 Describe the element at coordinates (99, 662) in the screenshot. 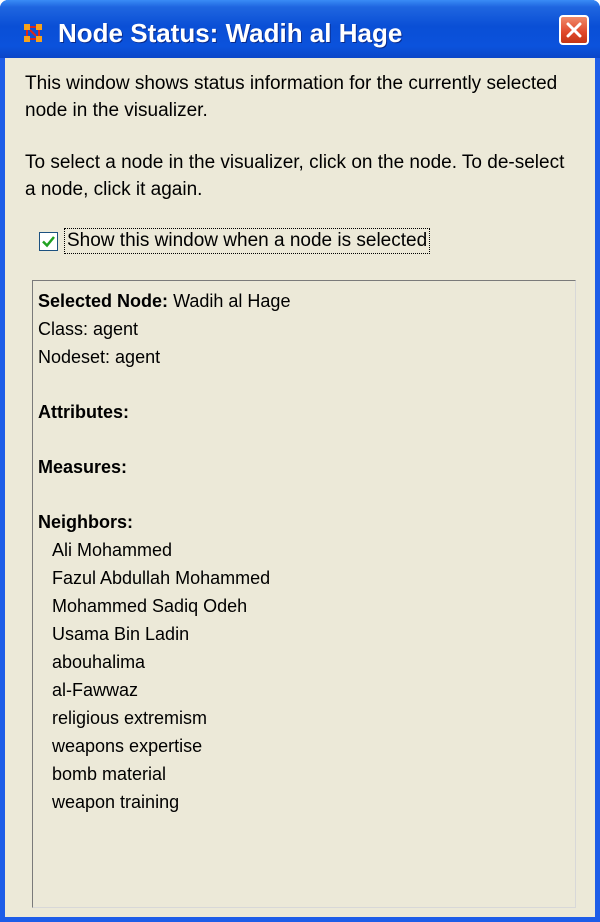

I see `neighbor-item: abouhalima` at that location.